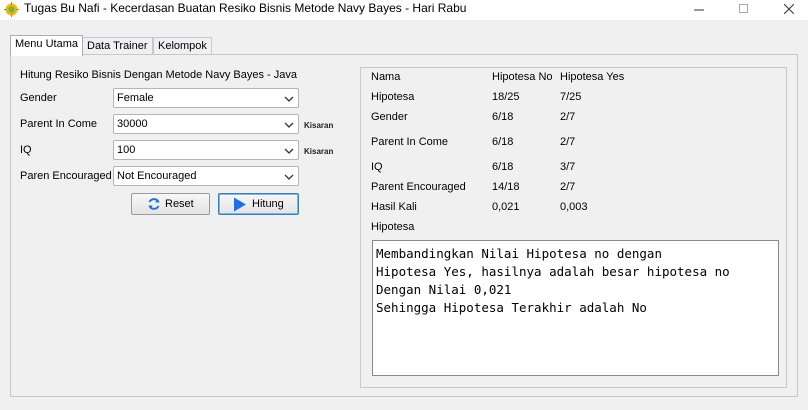 The image size is (808, 410). Describe the element at coordinates (206, 176) in the screenshot. I see `parent-encouraged-select: Not Encouraged` at that location.